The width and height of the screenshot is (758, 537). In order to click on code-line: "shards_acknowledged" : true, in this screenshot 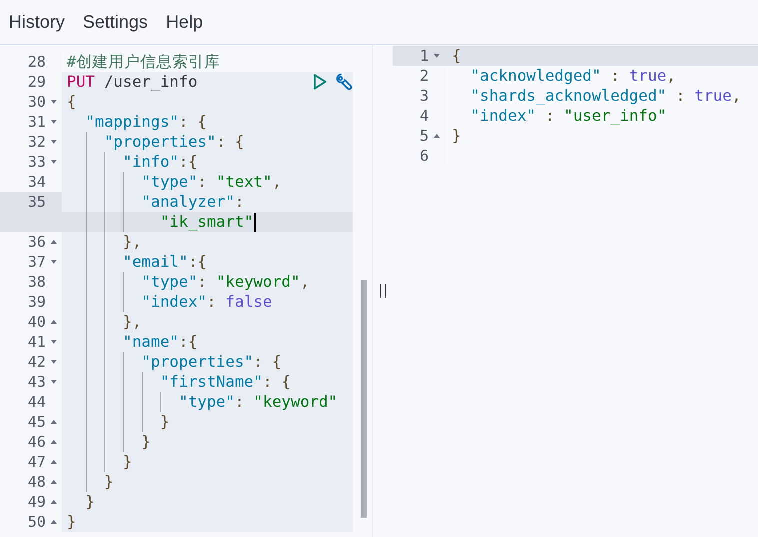, I will do `click(606, 96)`.